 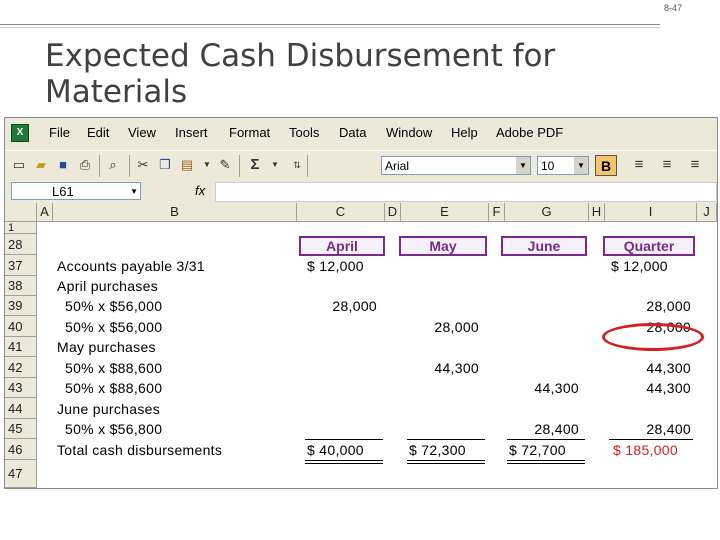 I want to click on bold-button: B, so click(x=606, y=165).